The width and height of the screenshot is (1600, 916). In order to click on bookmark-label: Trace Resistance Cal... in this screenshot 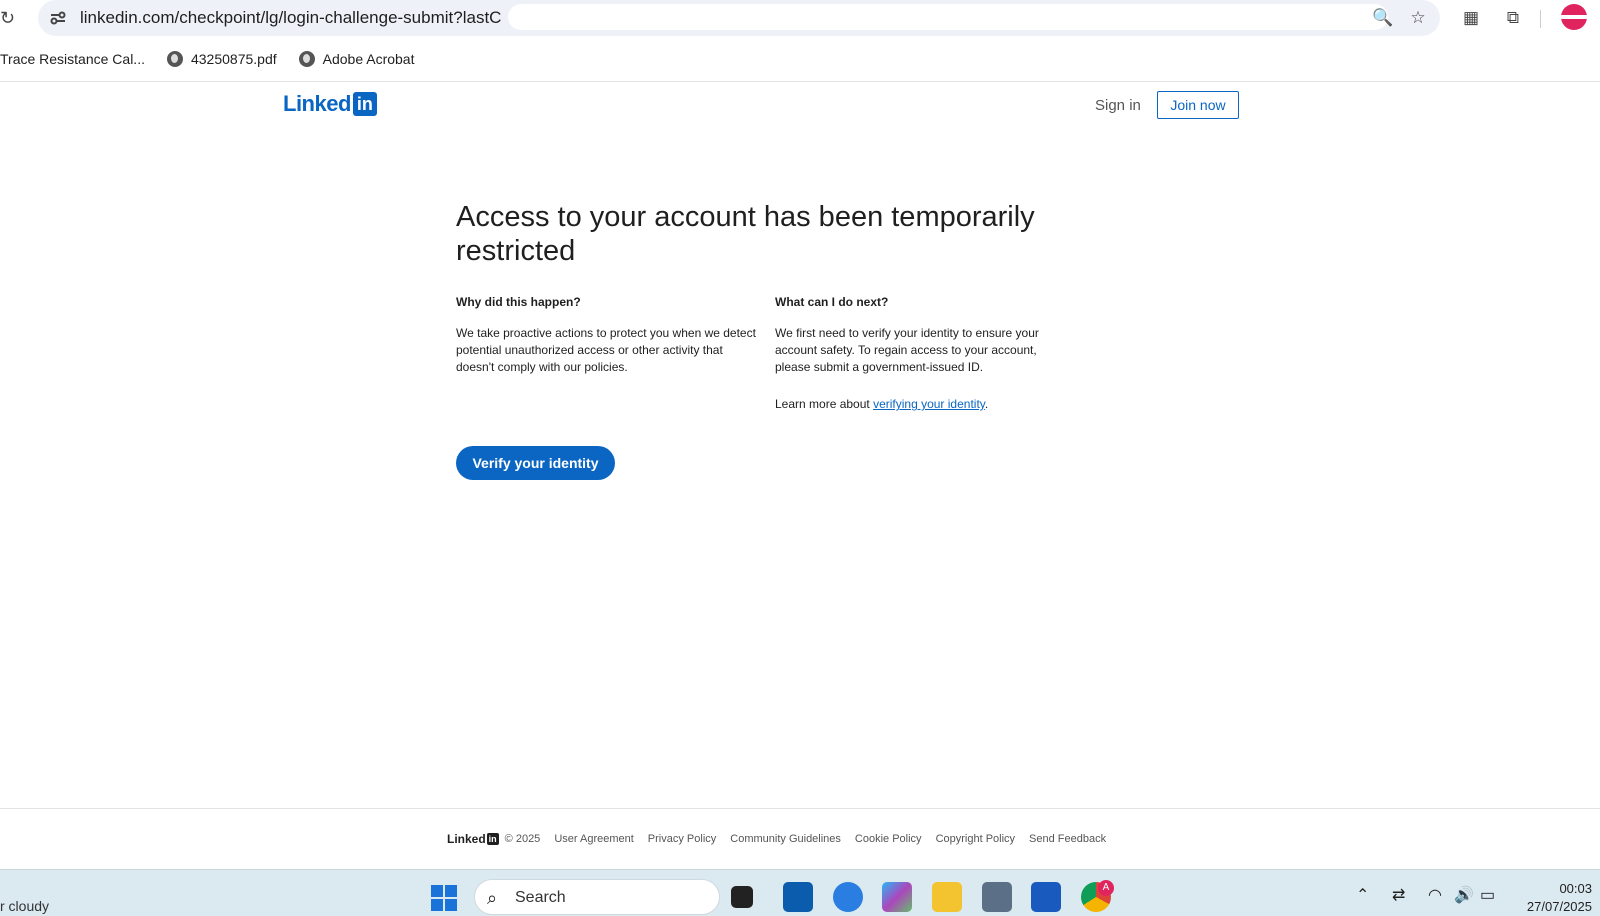, I will do `click(72, 59)`.